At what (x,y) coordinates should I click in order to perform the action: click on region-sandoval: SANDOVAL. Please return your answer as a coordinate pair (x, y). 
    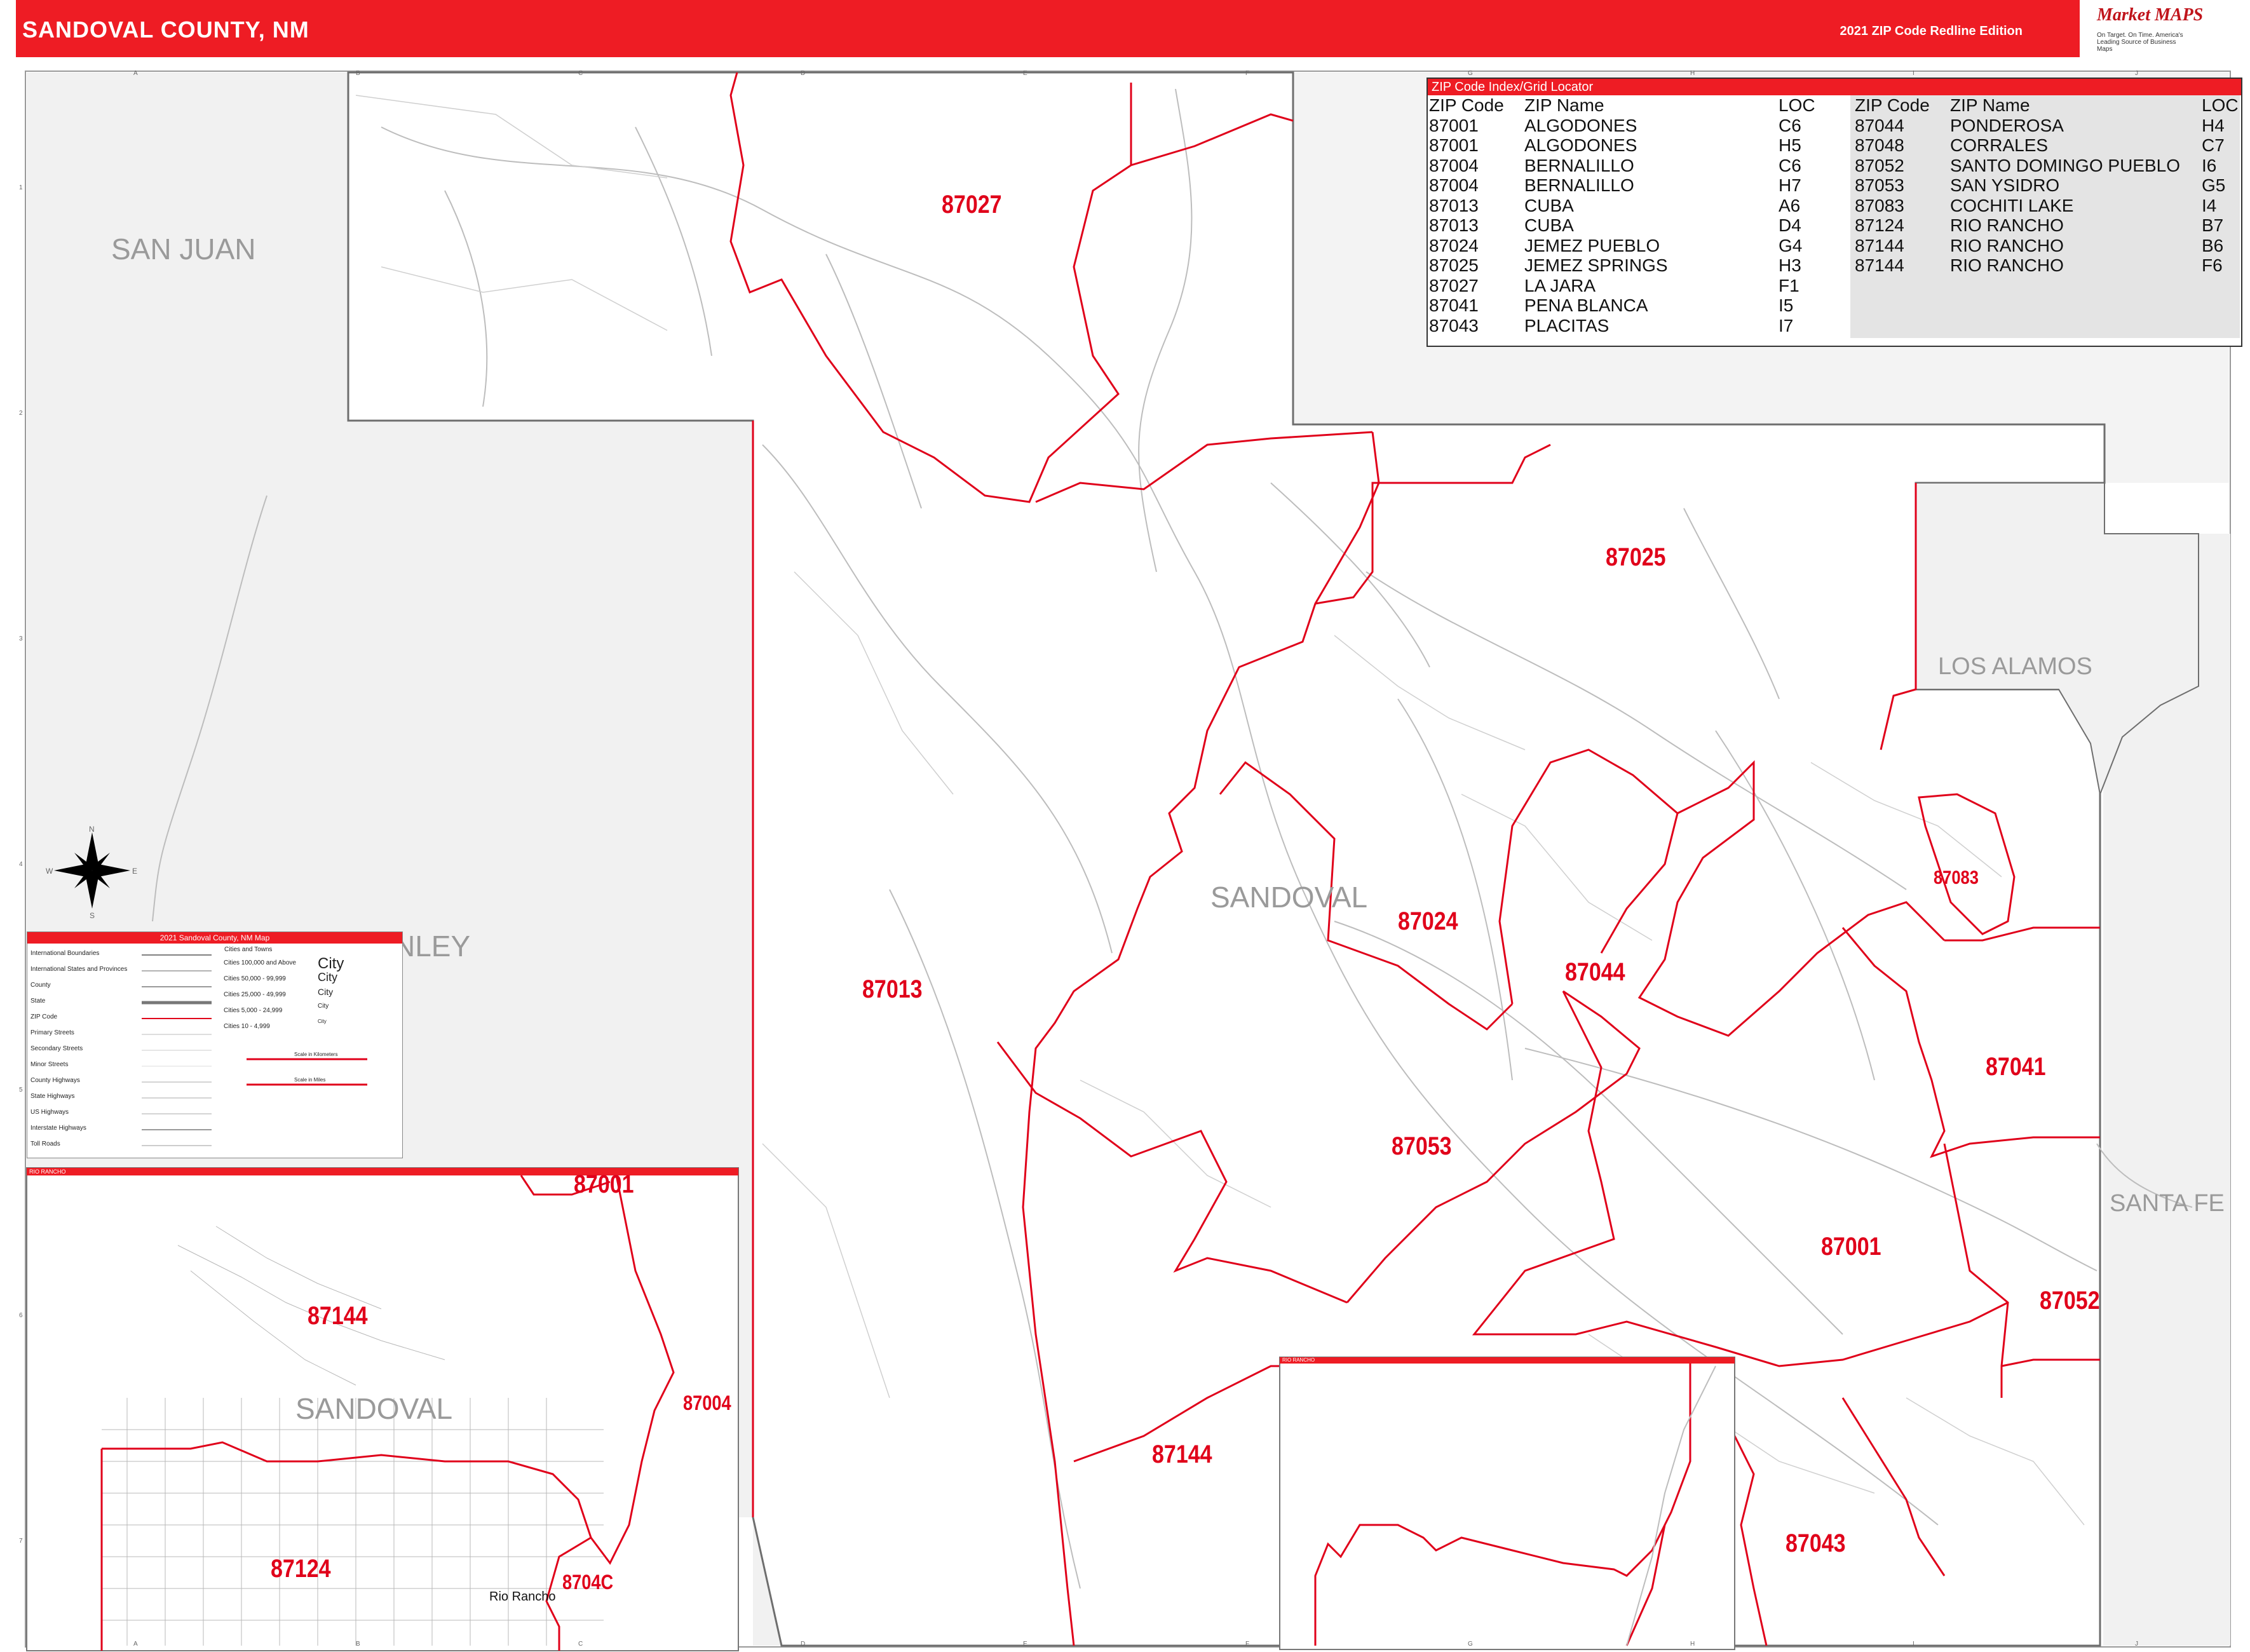
    Looking at the image, I should click on (1289, 897).